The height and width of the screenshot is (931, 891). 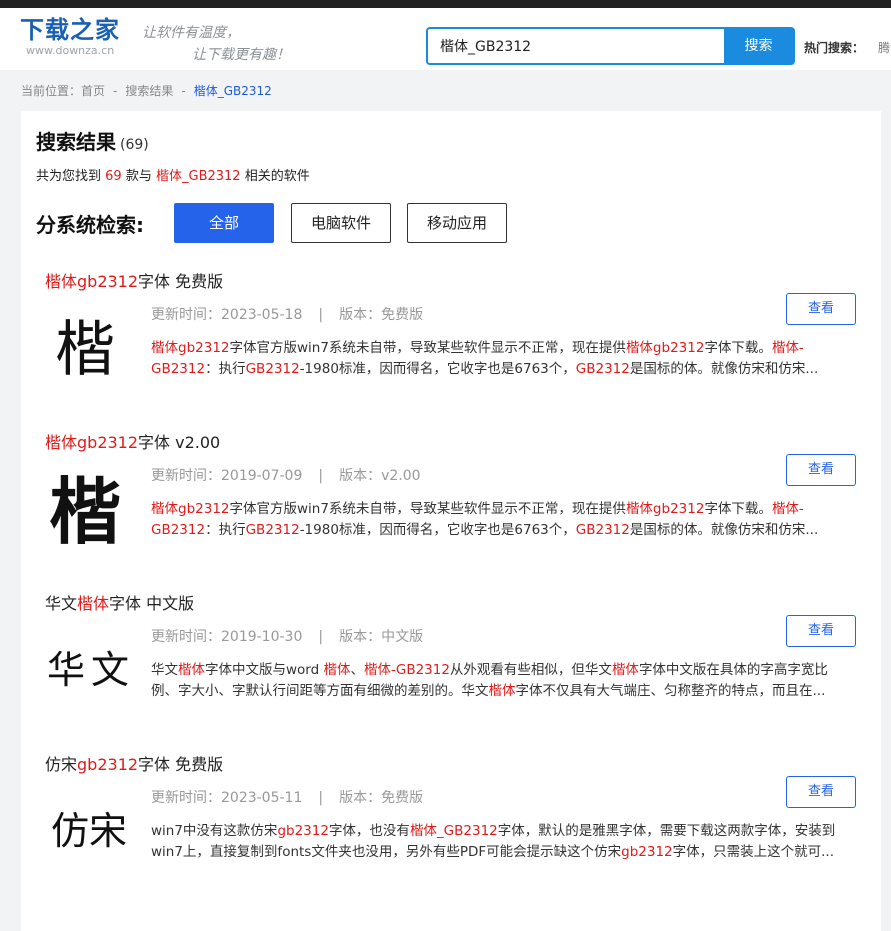 I want to click on breadcrumb-prefix: 当前位置：, so click(x=51, y=91).